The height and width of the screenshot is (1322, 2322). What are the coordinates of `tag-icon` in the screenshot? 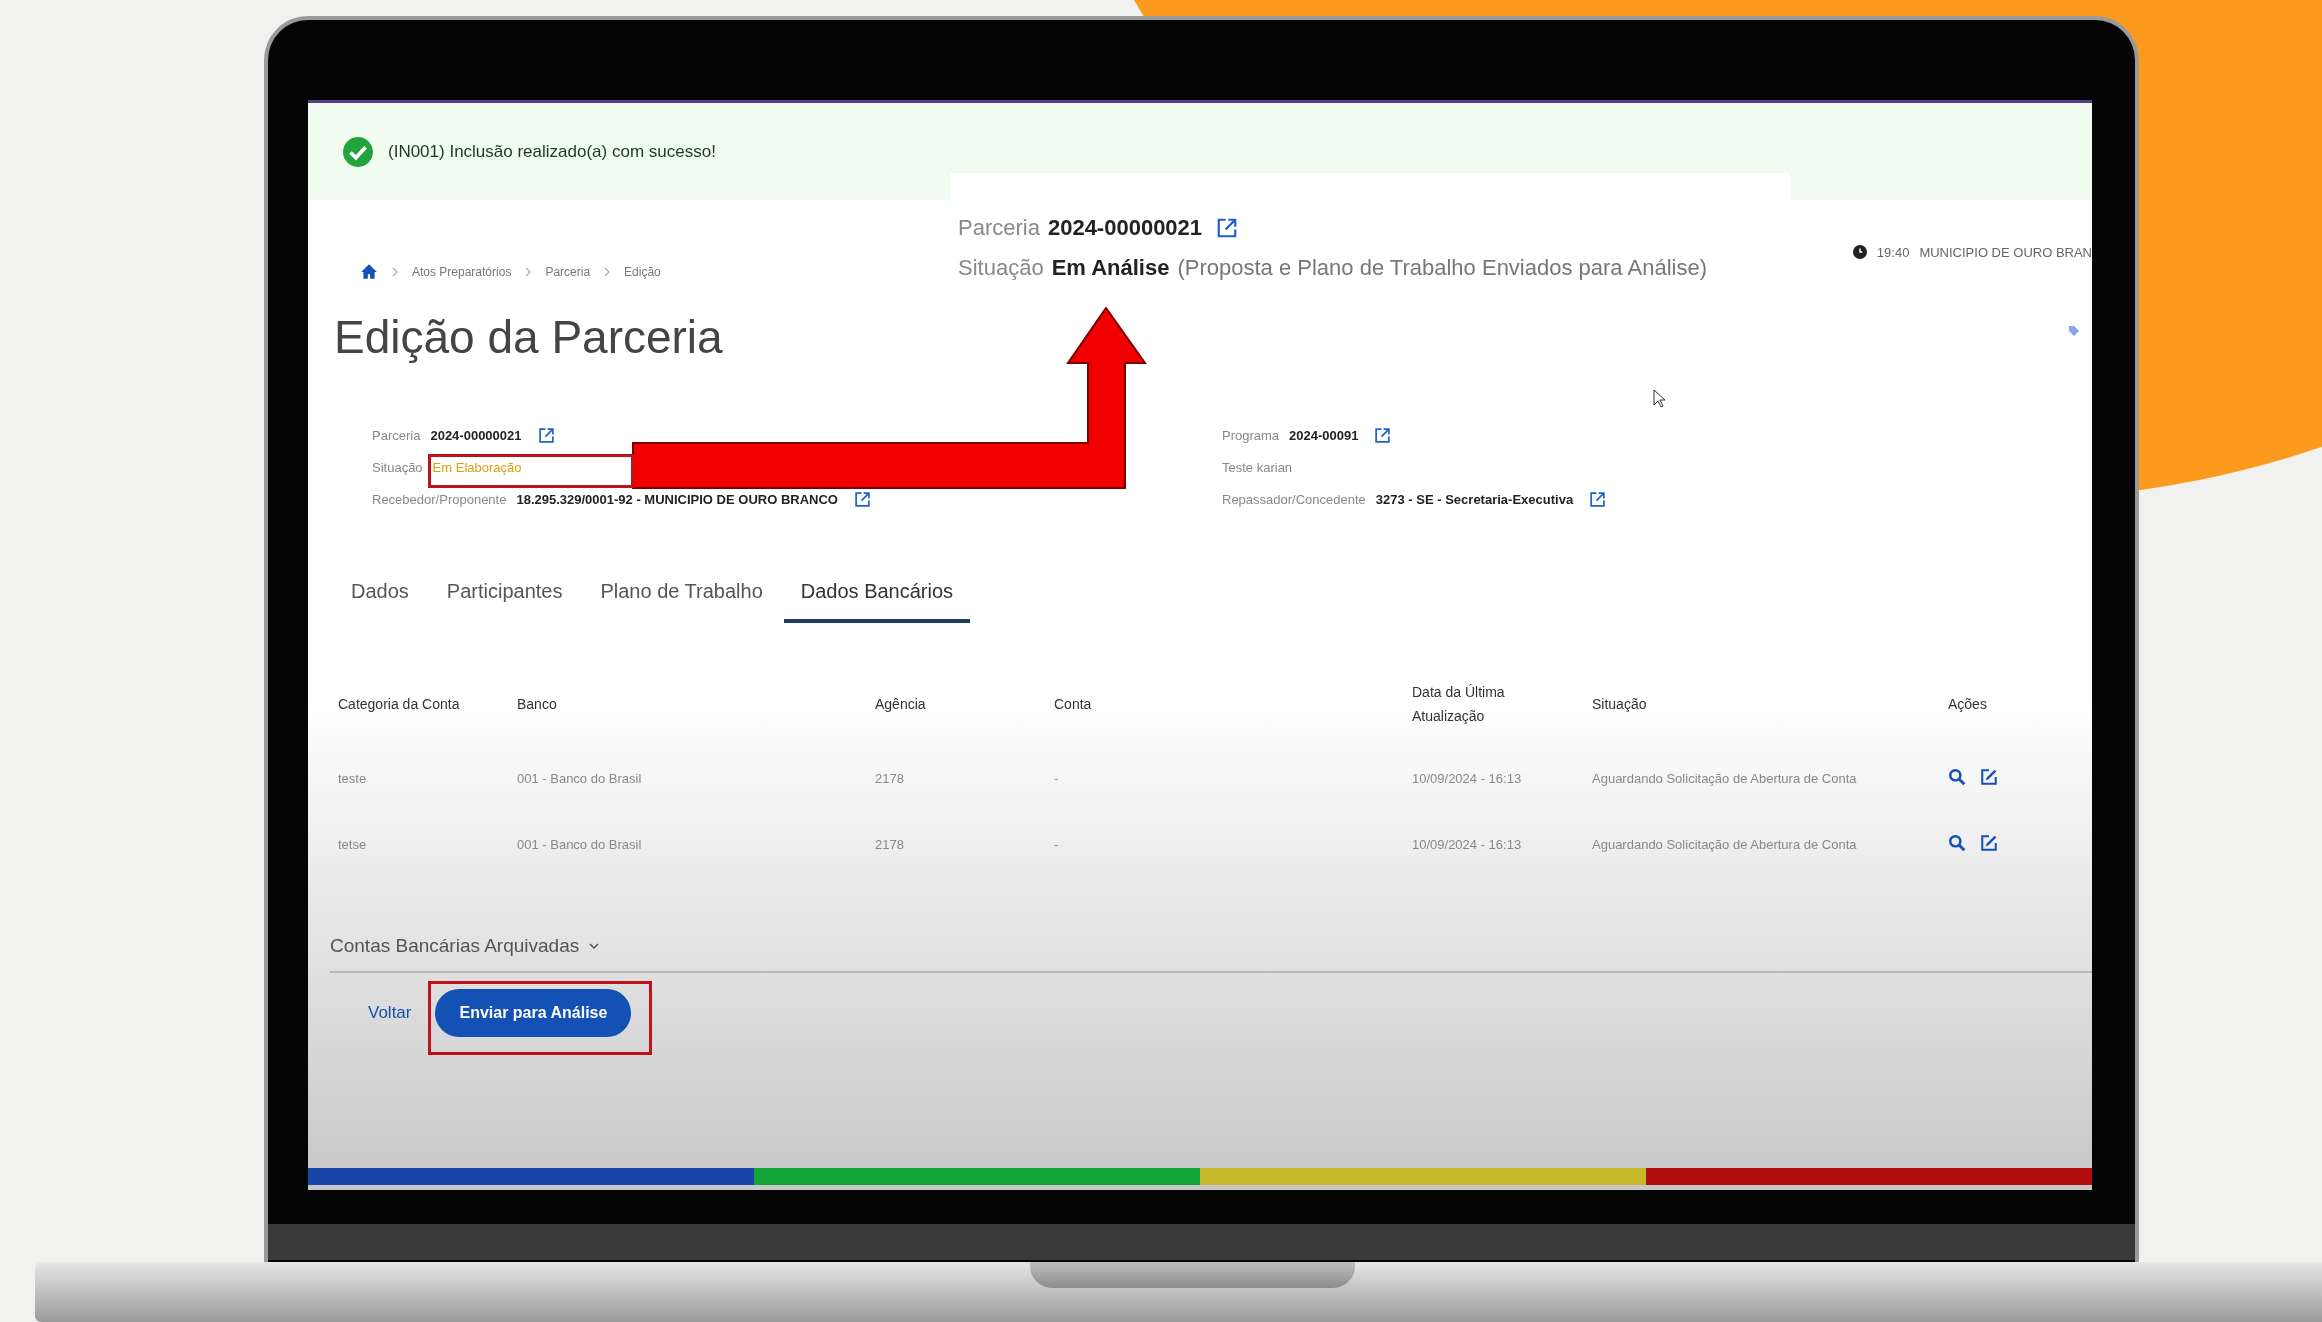 It's located at (2074, 331).